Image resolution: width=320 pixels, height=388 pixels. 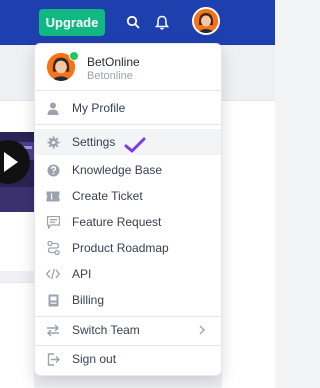 What do you see at coordinates (128, 359) in the screenshot?
I see `menu-item-sign-out: Sign out` at bounding box center [128, 359].